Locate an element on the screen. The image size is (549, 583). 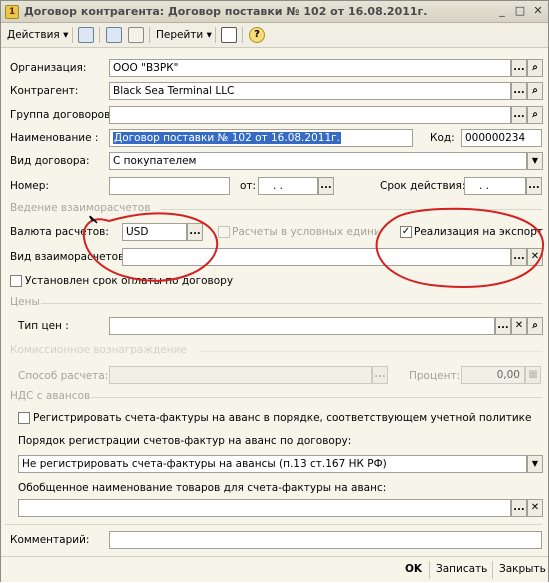
kind-label: Вид взаиморасчетов: is located at coordinates (69, 257).